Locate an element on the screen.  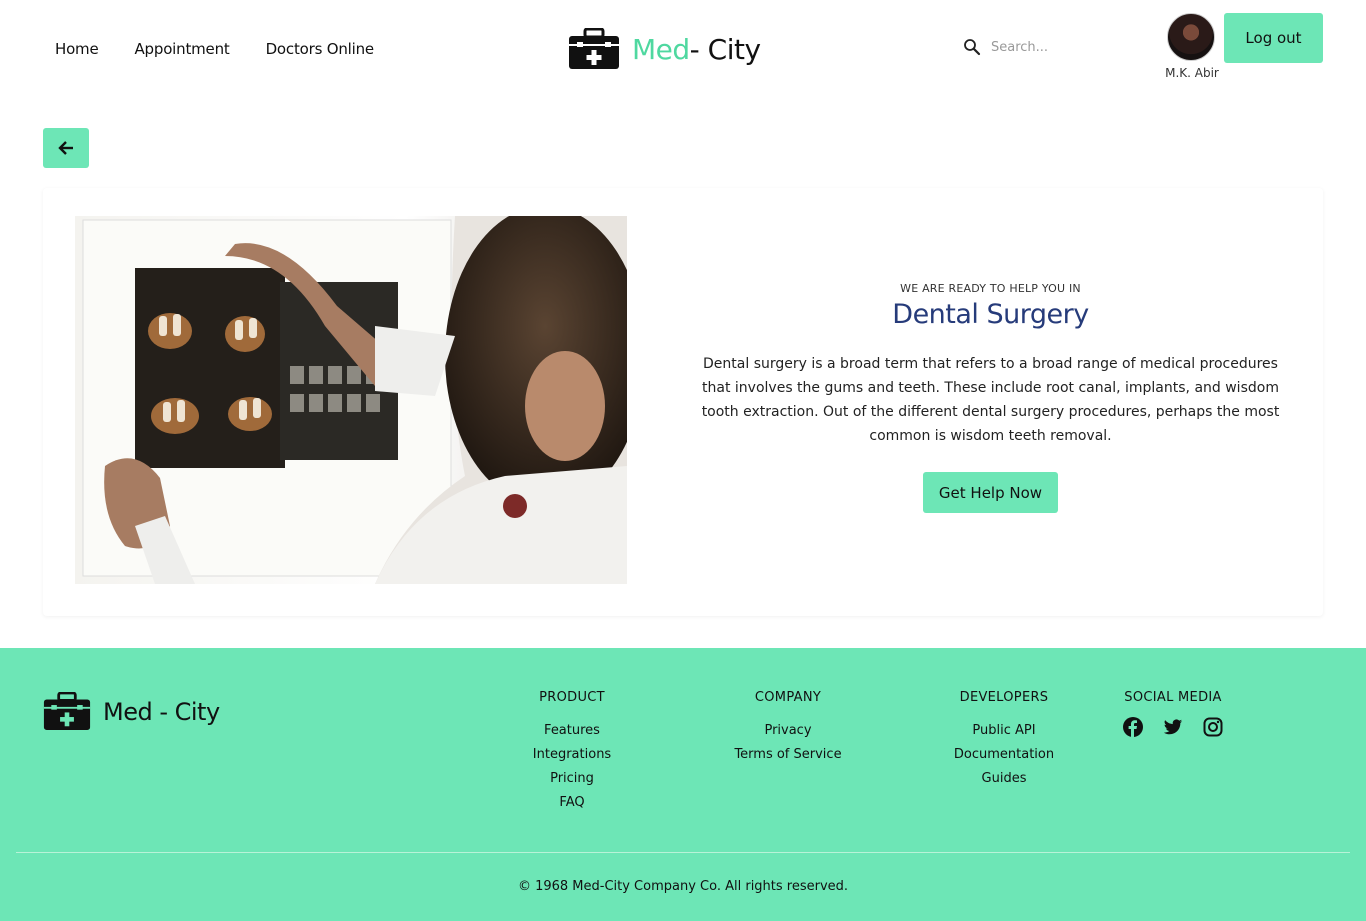
footer-column-company: COMPANY Privacy Terms of Service is located at coordinates (788, 728).